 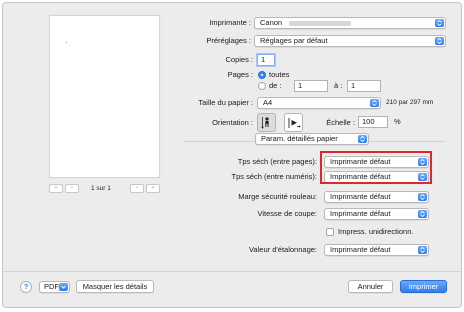 I want to click on section-popup-value: Param. détaillés papier, so click(x=299, y=138).